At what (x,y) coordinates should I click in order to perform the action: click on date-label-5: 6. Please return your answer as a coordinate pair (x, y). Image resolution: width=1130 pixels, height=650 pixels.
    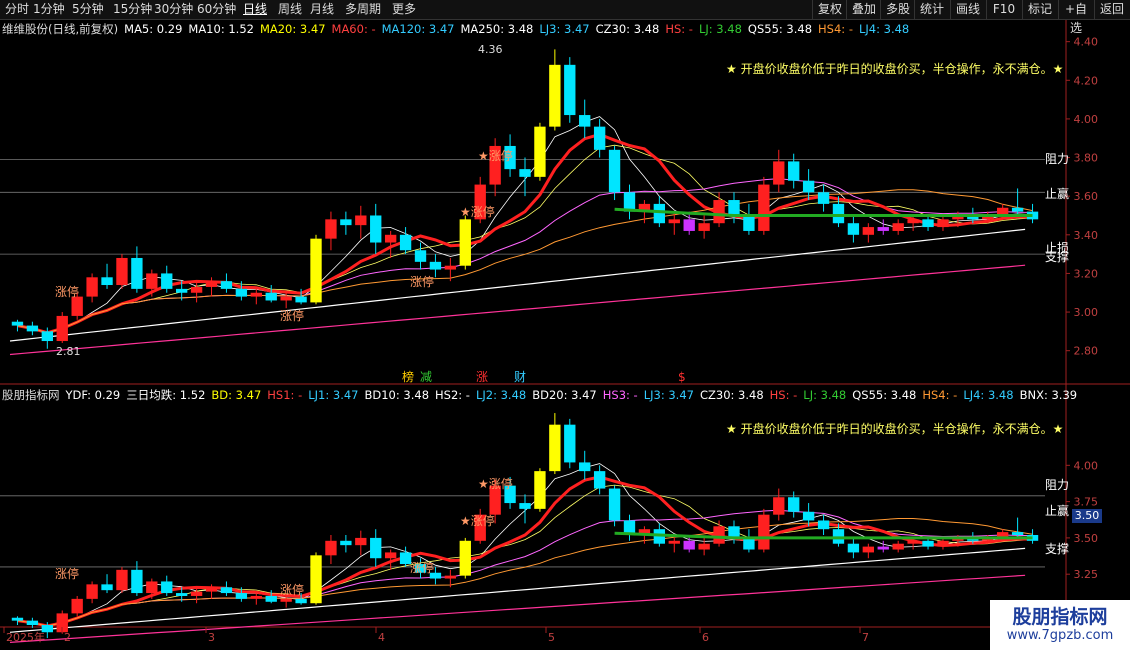
    Looking at the image, I should click on (705, 637).